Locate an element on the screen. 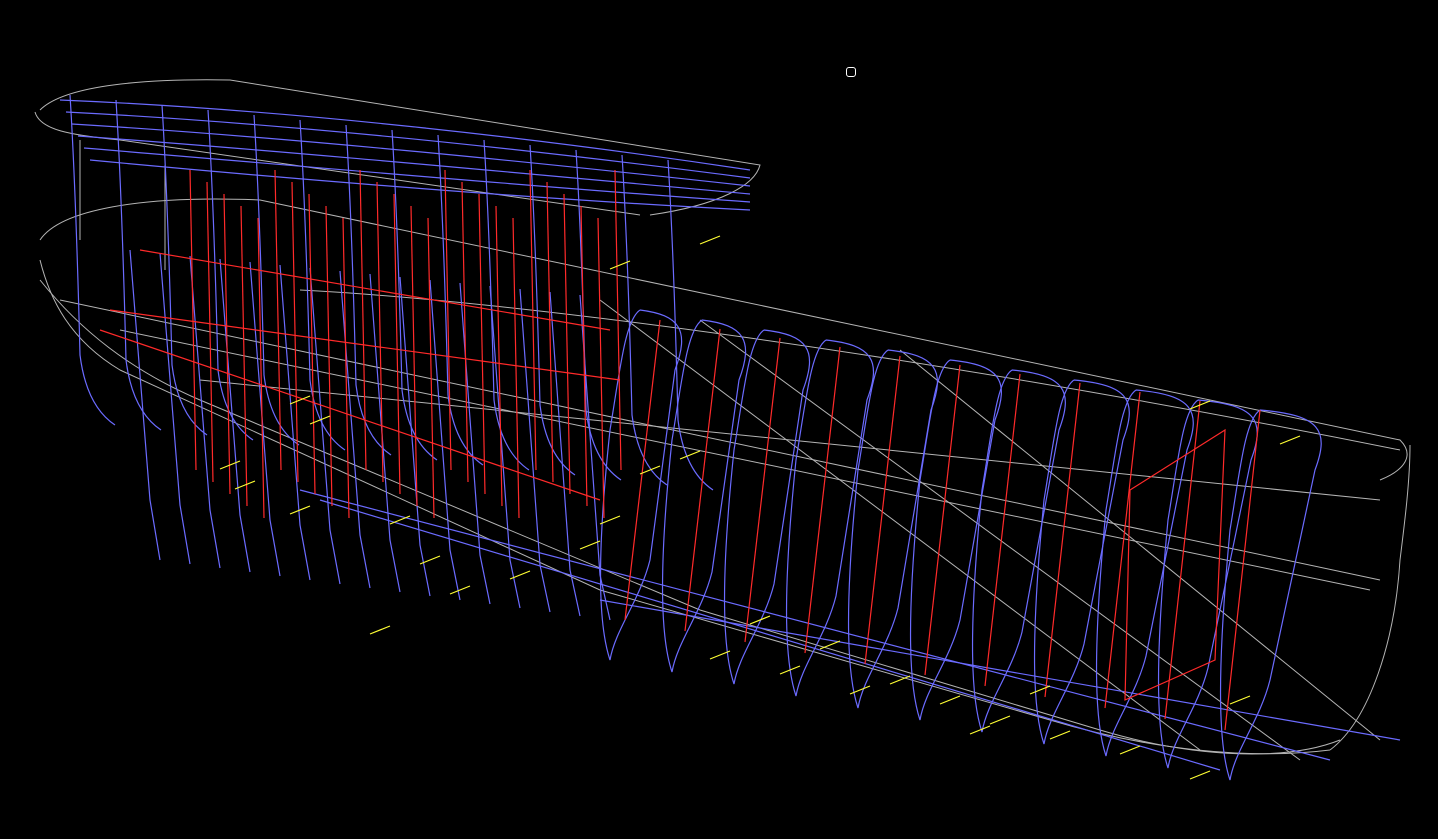 The image size is (1438, 839). keel-line is located at coordinates (1000, 670).